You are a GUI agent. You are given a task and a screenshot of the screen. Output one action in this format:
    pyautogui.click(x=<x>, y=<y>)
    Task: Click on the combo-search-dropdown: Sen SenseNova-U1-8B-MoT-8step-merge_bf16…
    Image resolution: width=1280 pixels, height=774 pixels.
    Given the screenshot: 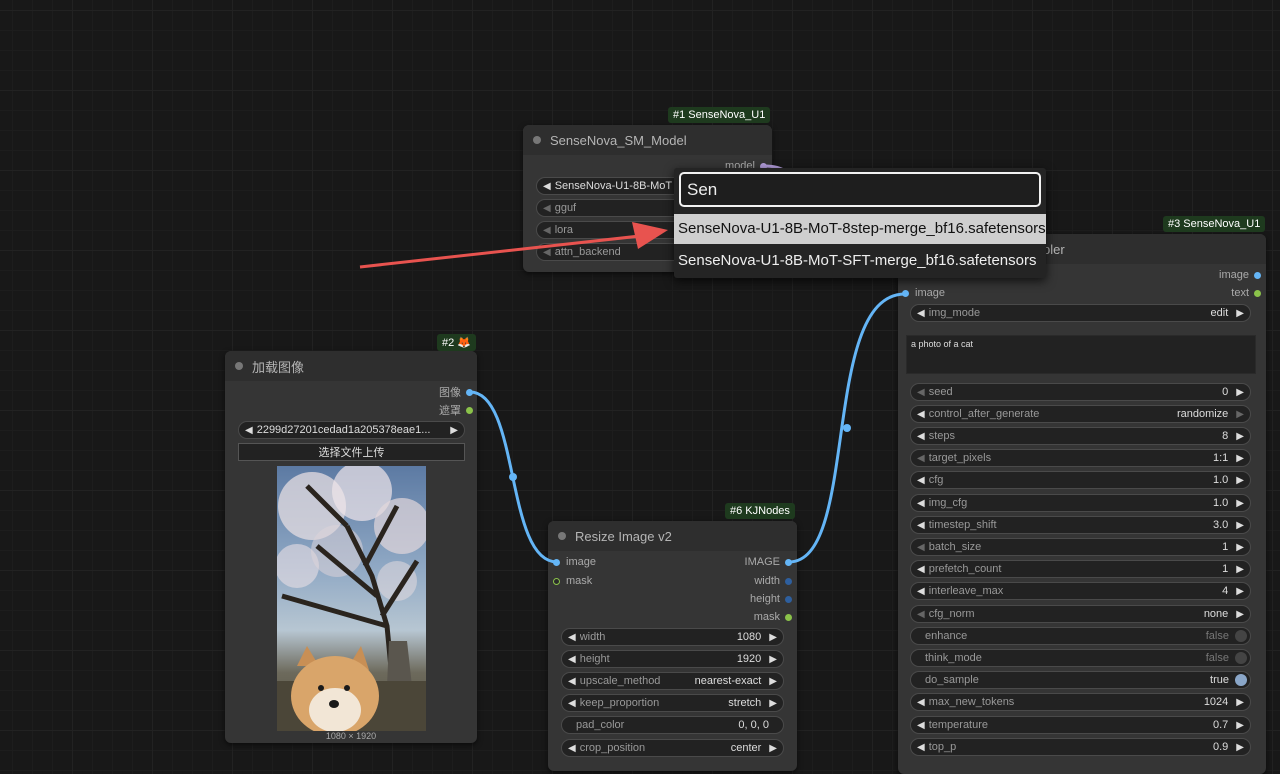 What is the action you would take?
    pyautogui.click(x=860, y=223)
    